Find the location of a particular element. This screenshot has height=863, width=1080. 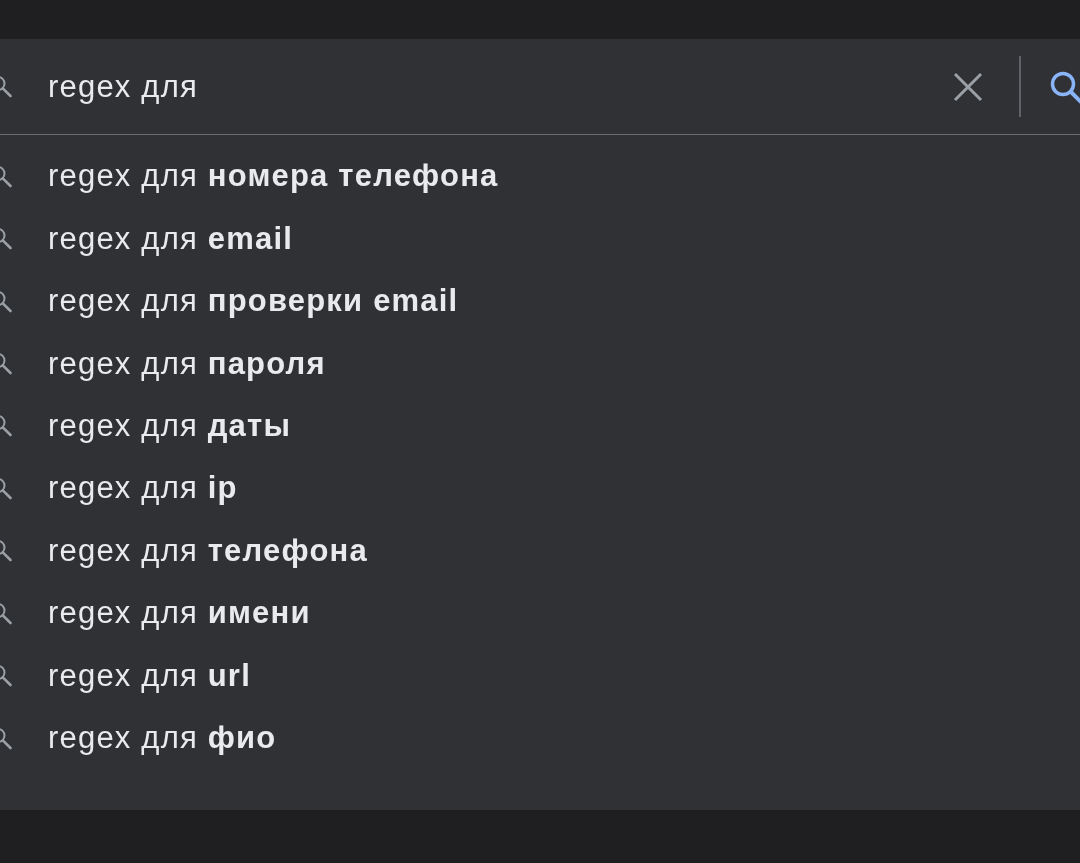

suggestion-item: regex для проверки email is located at coordinates (229, 301).